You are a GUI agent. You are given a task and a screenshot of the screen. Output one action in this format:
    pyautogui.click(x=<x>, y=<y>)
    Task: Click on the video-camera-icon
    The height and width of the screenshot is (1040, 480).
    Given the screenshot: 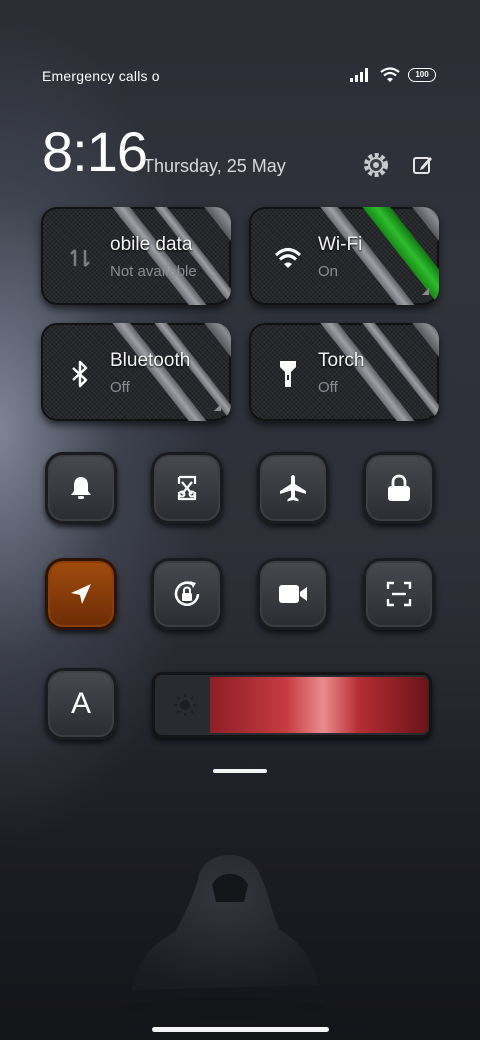 What is the action you would take?
    pyautogui.click(x=293, y=594)
    